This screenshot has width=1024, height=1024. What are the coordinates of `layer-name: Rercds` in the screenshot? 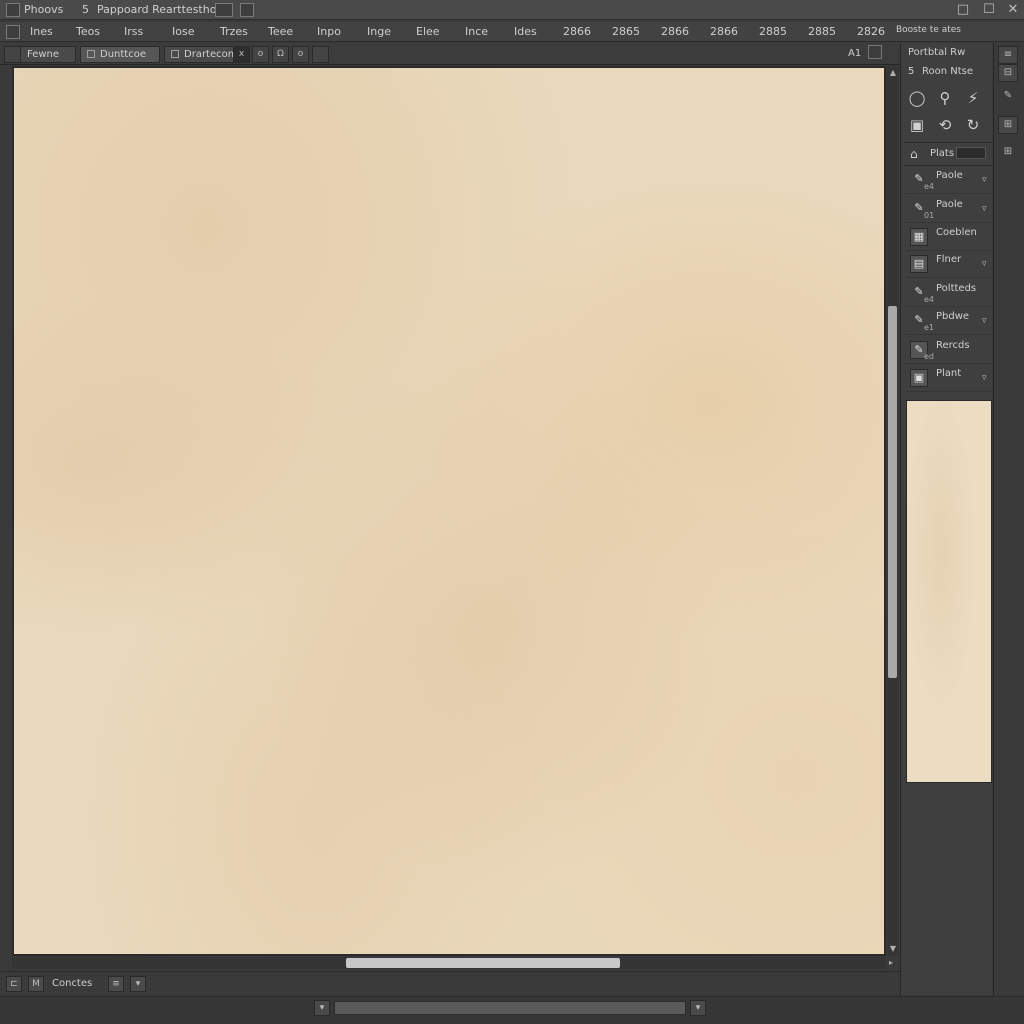 It's located at (953, 345).